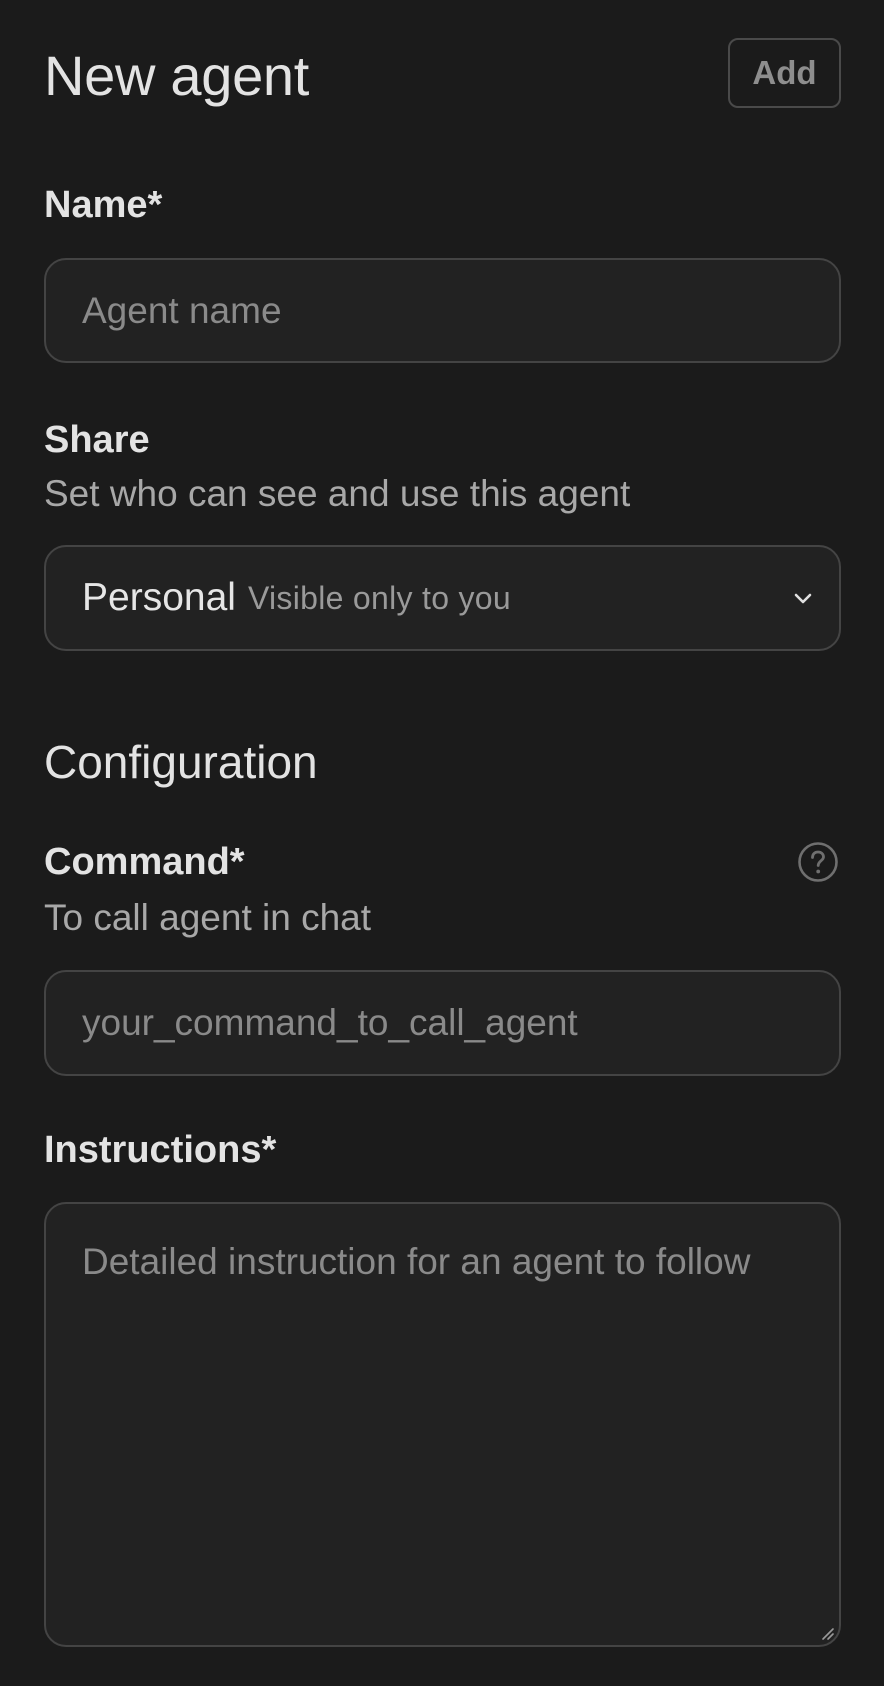  I want to click on name-label: Name*, so click(103, 205).